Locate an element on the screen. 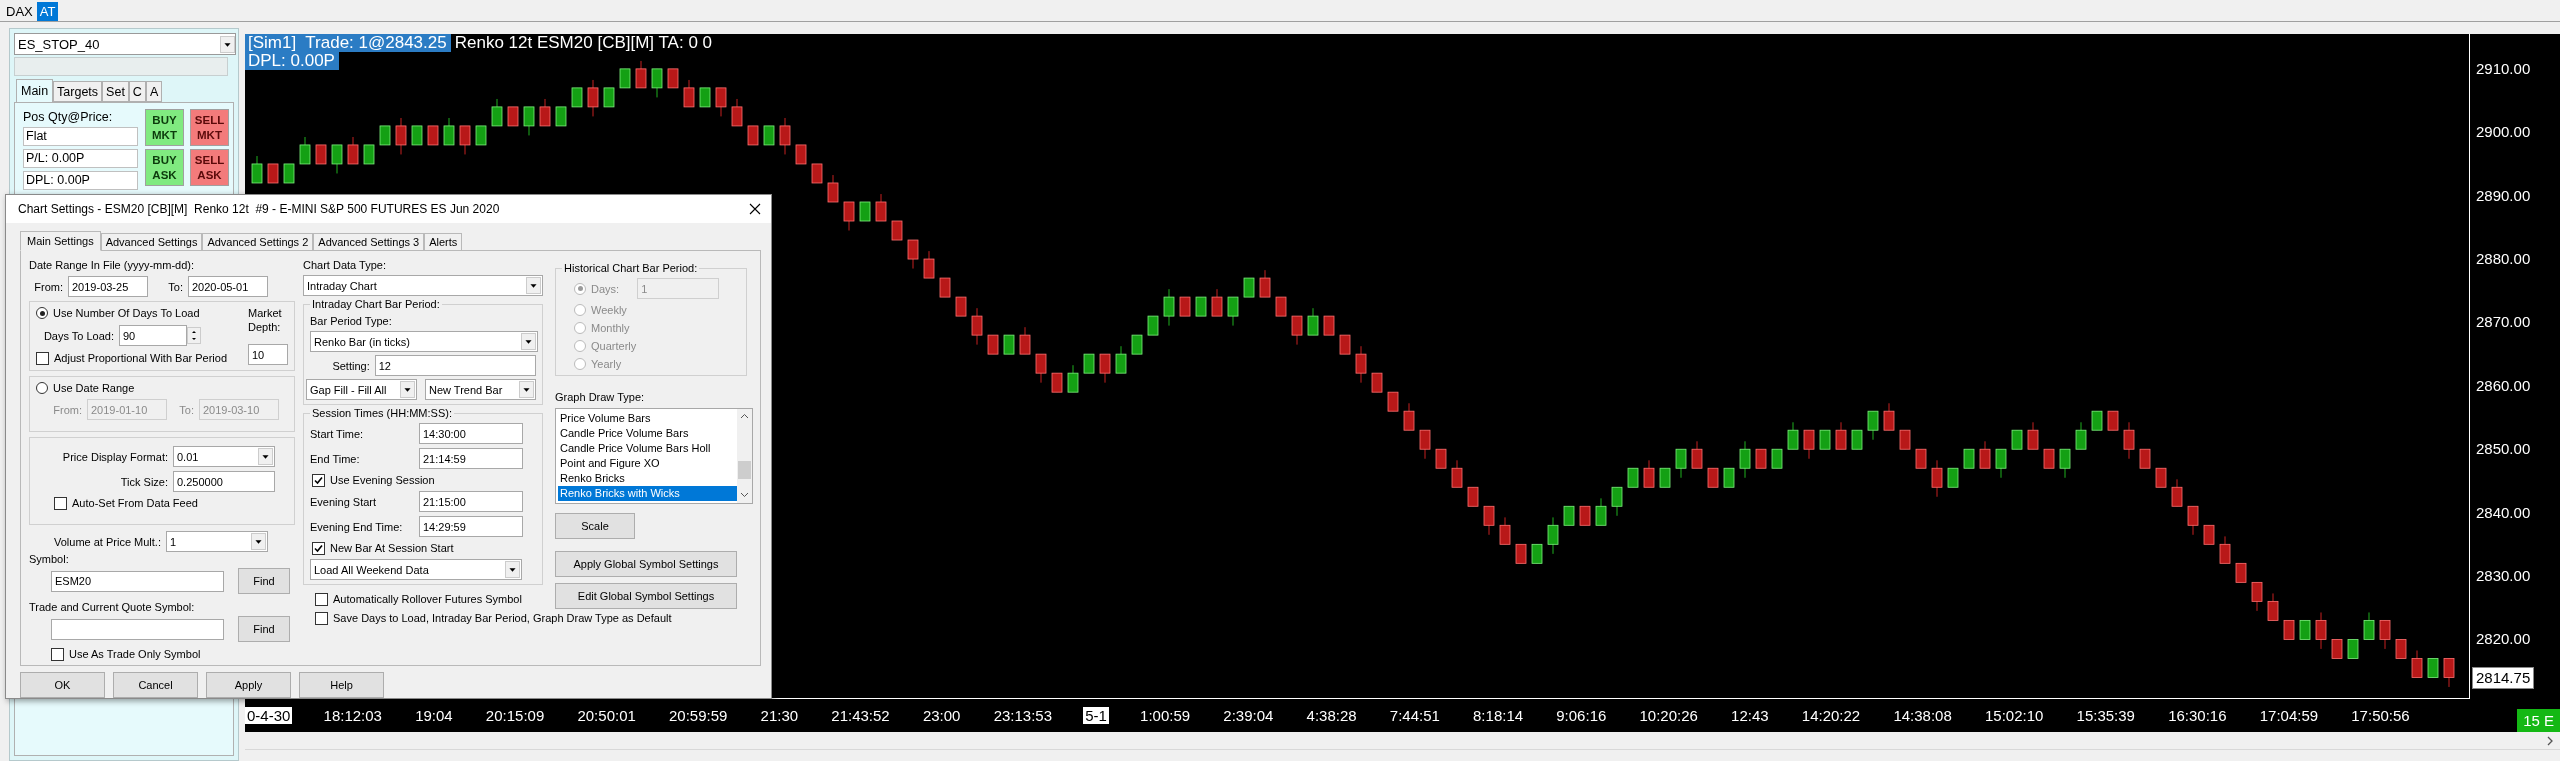 The width and height of the screenshot is (2560, 761). field-label: Symbol: is located at coordinates (49, 559).